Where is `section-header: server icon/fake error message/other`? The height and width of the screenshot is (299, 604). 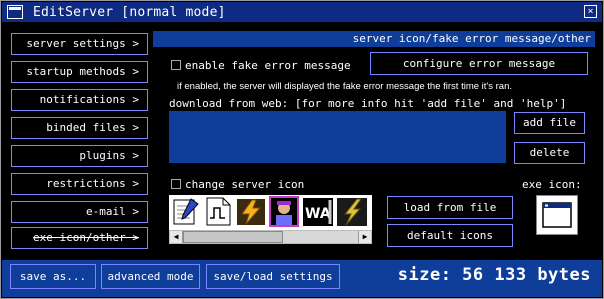
section-header: server icon/fake error message/other is located at coordinates (374, 39).